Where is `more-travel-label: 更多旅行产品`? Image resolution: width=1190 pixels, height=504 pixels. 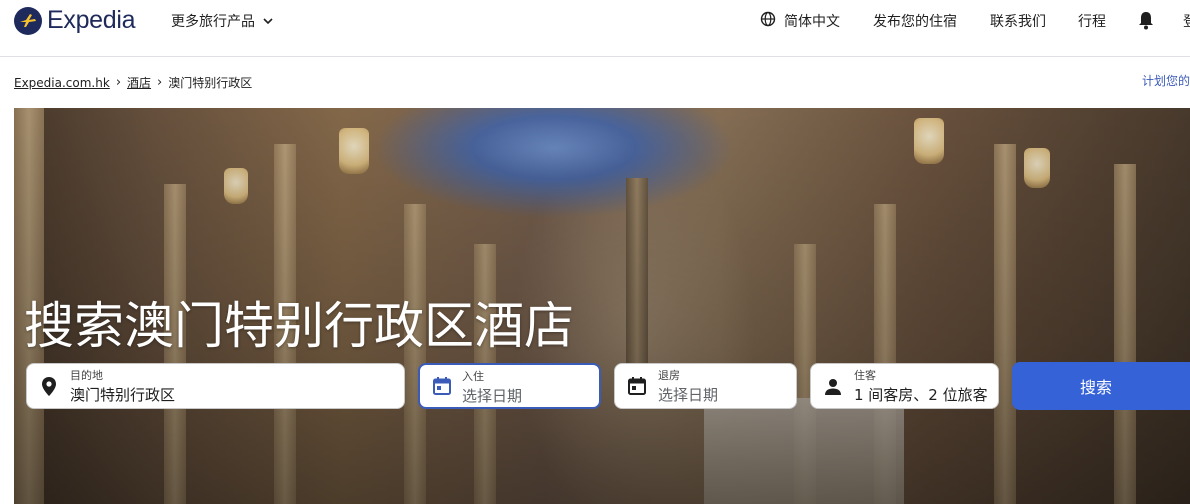
more-travel-label: 更多旅行产品 is located at coordinates (213, 22).